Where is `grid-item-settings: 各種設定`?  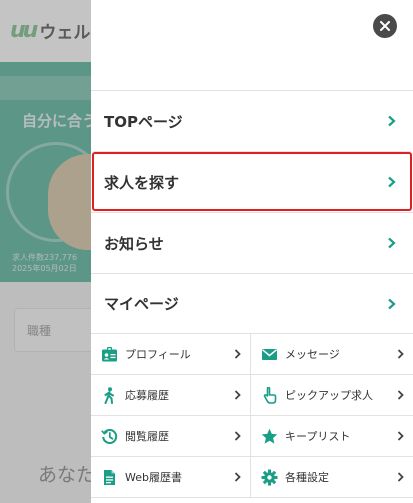 grid-item-settings: 各種設定 is located at coordinates (332, 477).